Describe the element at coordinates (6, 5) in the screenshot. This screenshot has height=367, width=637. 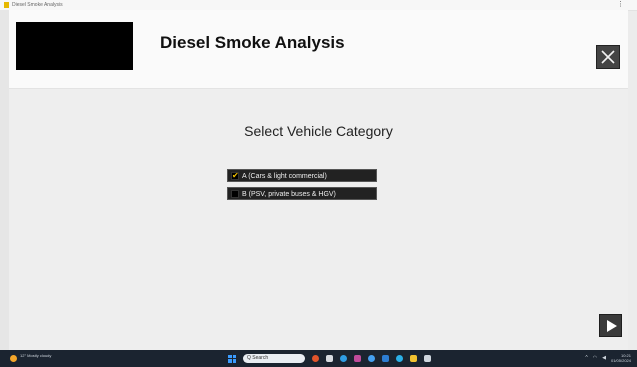
I see `app-icon` at that location.